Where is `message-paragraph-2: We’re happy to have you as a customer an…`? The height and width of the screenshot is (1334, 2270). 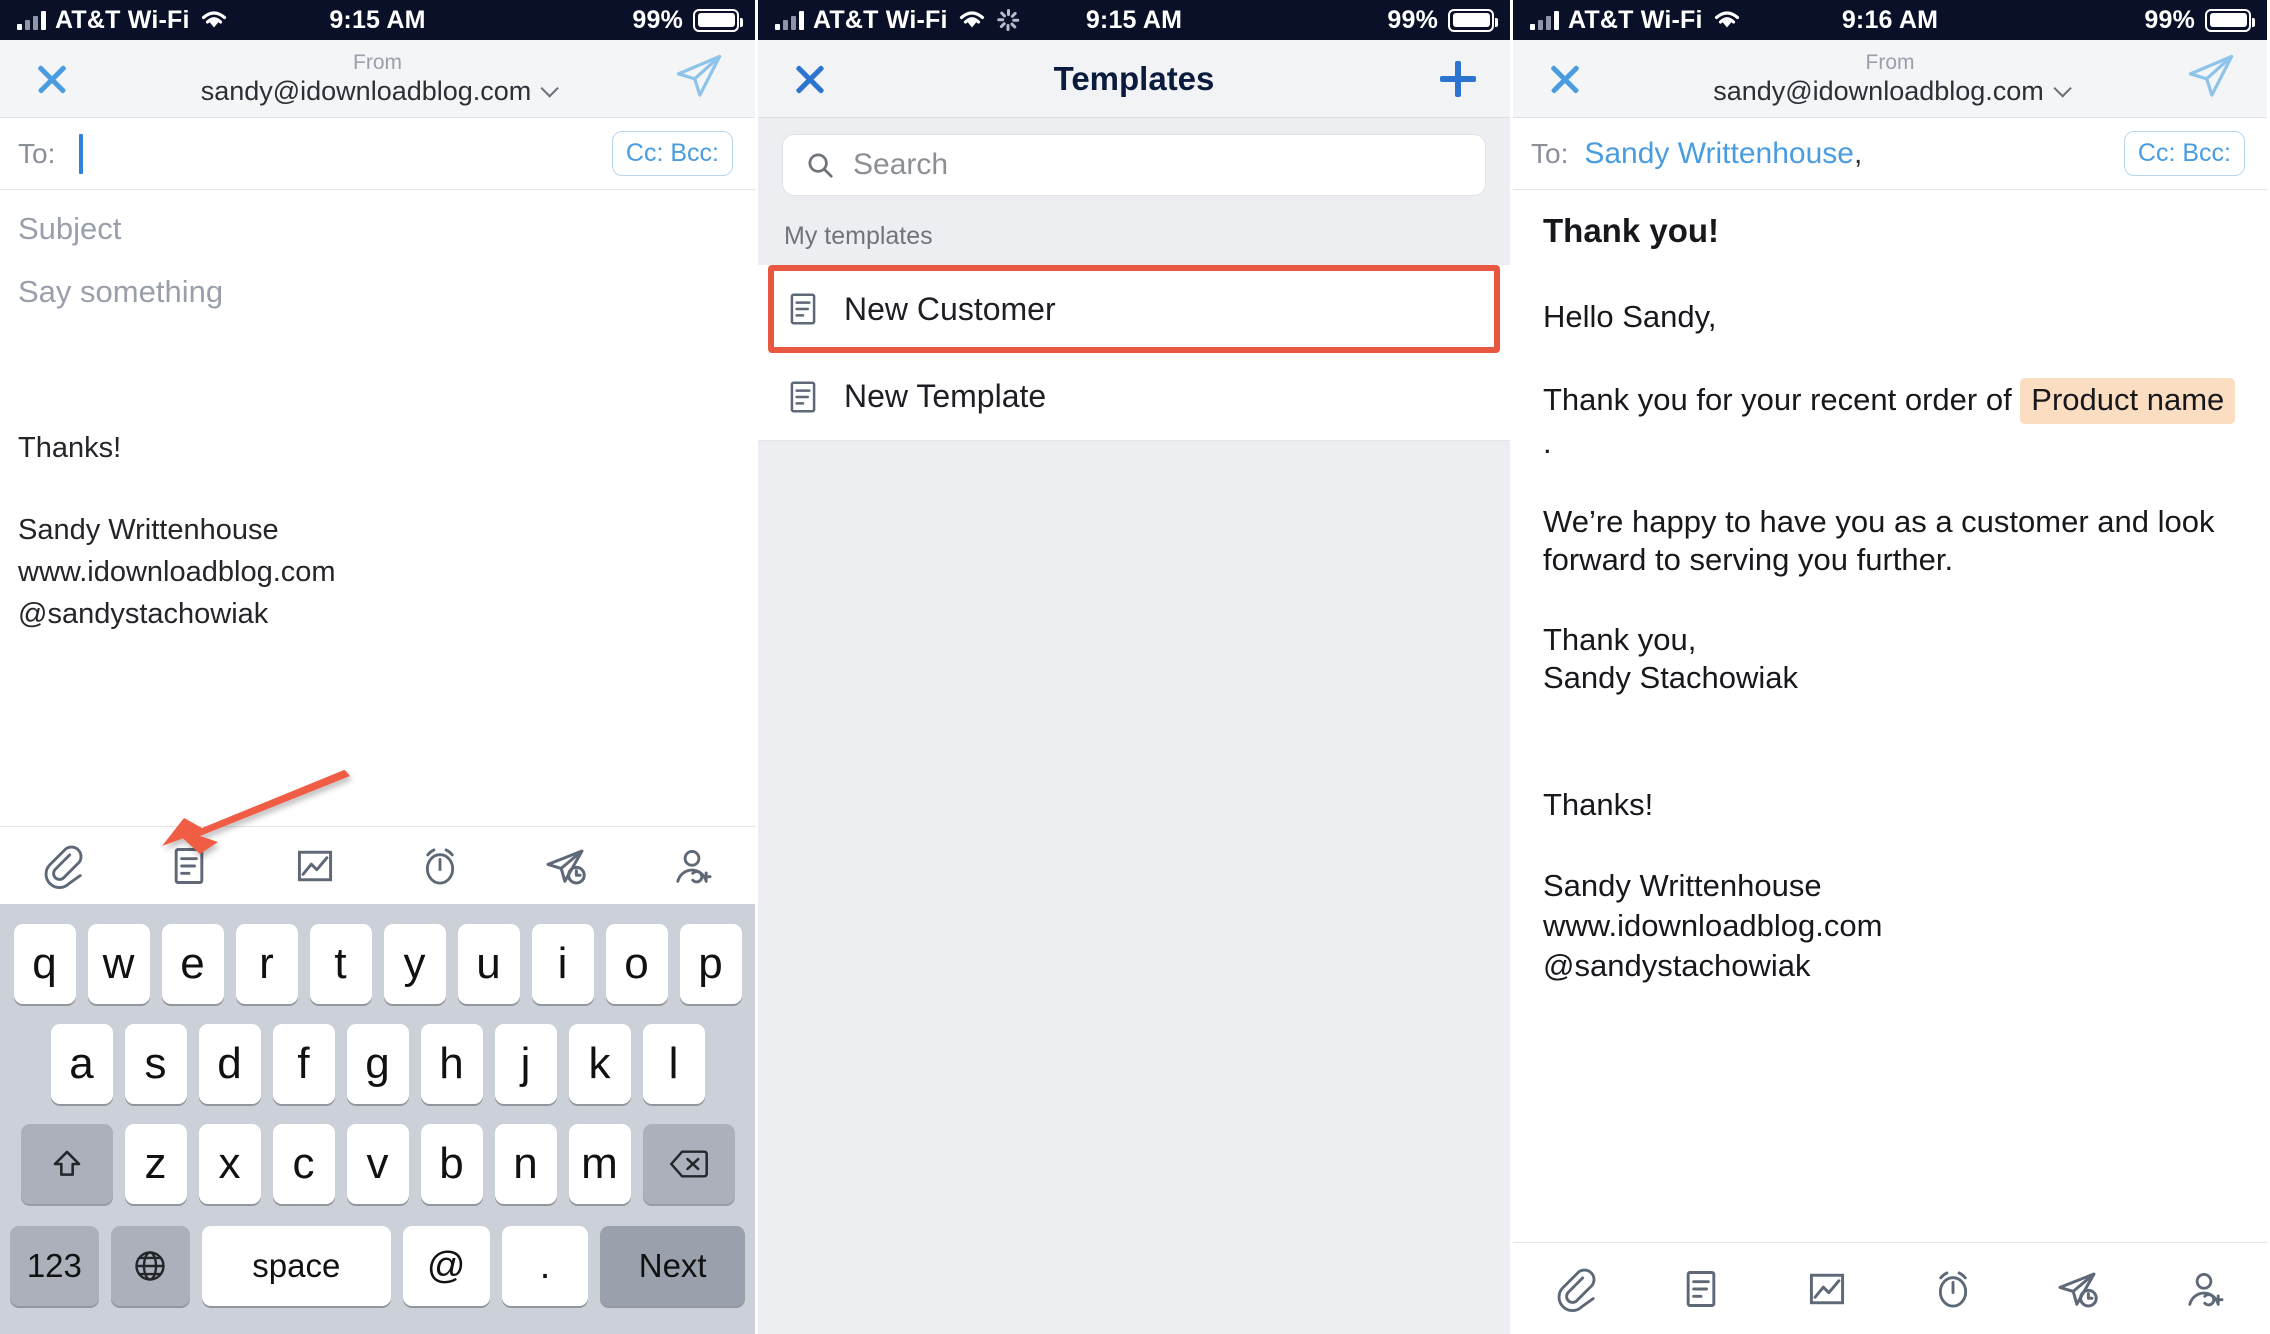
message-paragraph-2: We’re happy to have you as a customer an… is located at coordinates (1879, 541).